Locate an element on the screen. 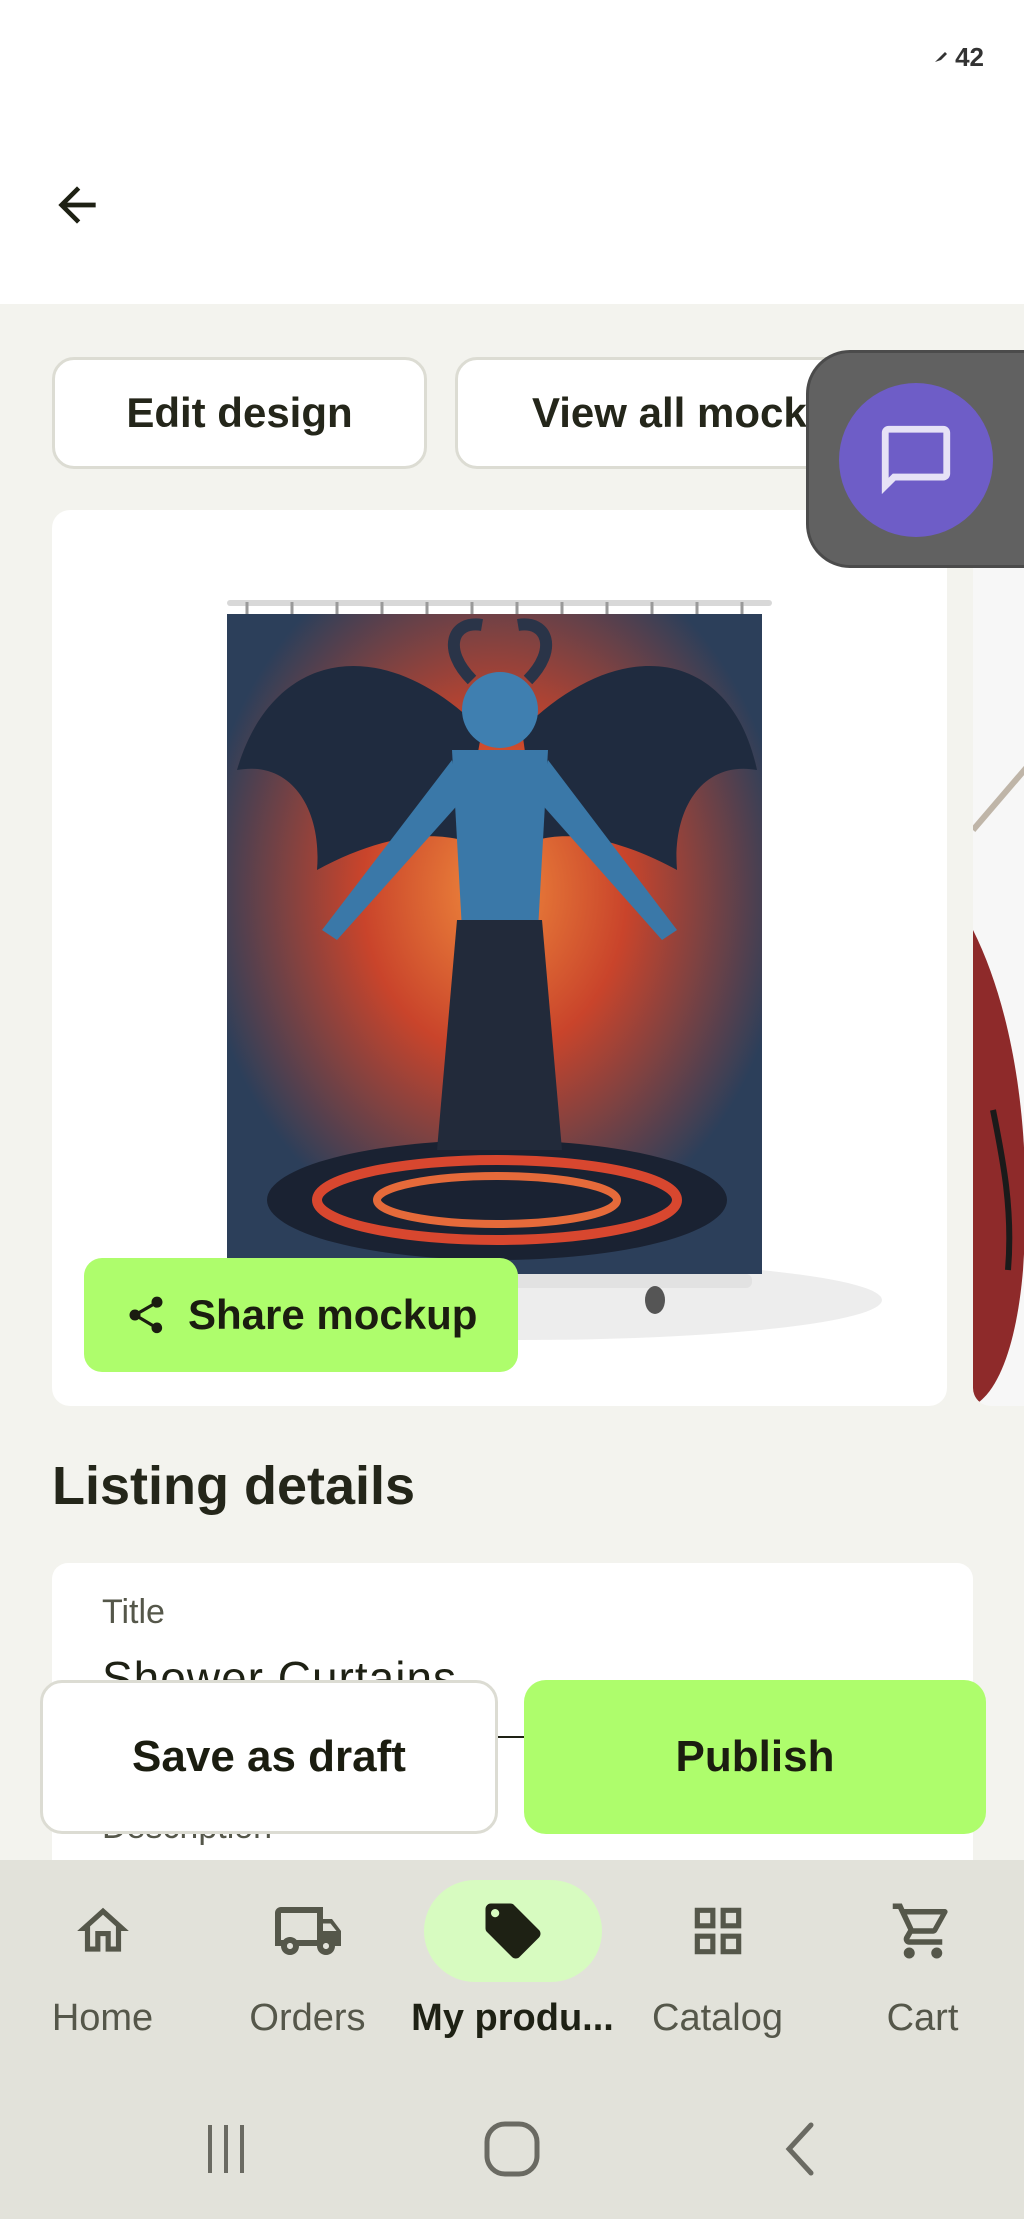  battery-charging-icon is located at coordinates (941, 56).